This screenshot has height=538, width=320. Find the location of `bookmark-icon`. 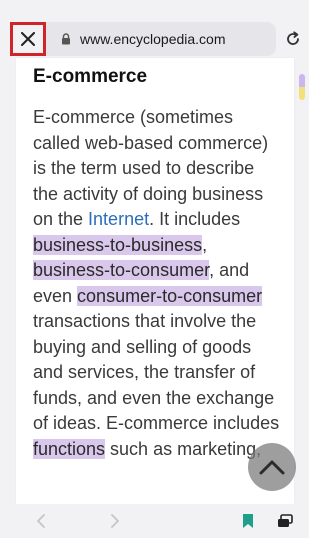

bookmark-icon is located at coordinates (248, 521).